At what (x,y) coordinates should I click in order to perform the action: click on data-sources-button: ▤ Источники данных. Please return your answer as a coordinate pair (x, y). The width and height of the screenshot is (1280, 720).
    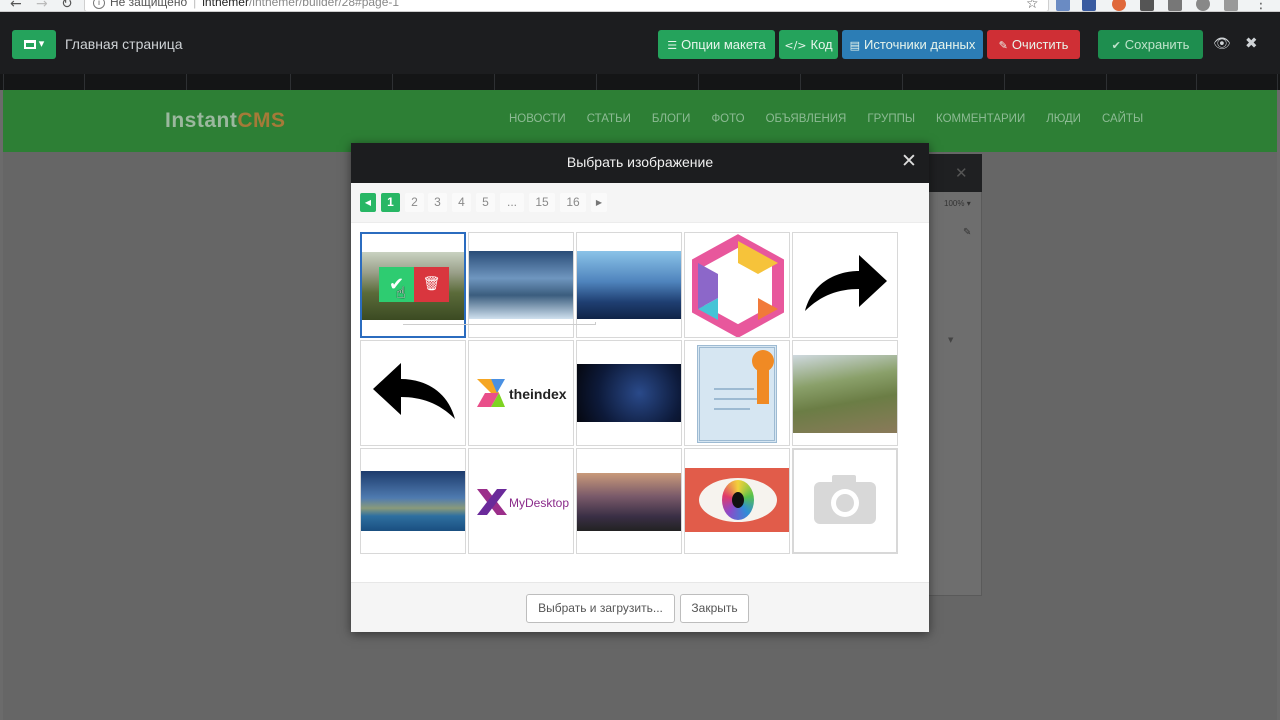
    Looking at the image, I should click on (912, 44).